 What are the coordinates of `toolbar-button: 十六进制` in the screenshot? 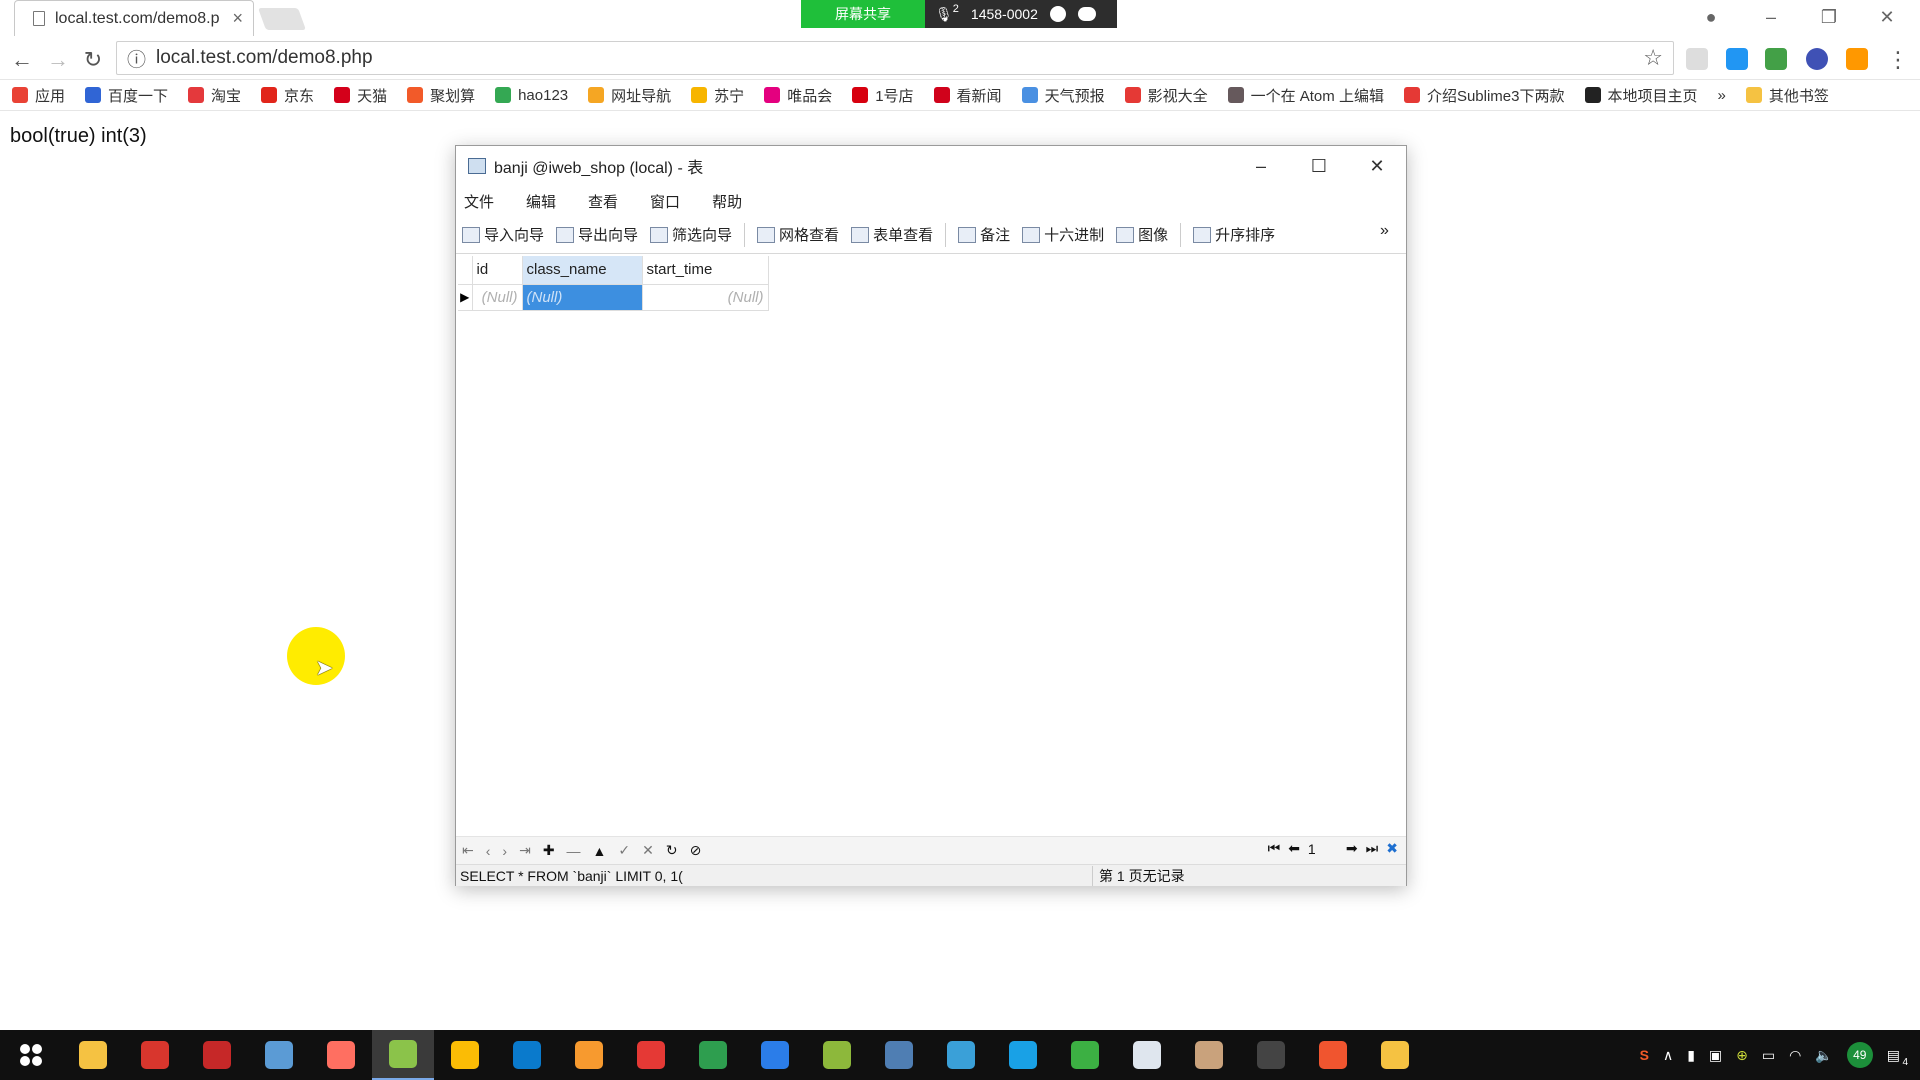 It's located at (1063, 234).